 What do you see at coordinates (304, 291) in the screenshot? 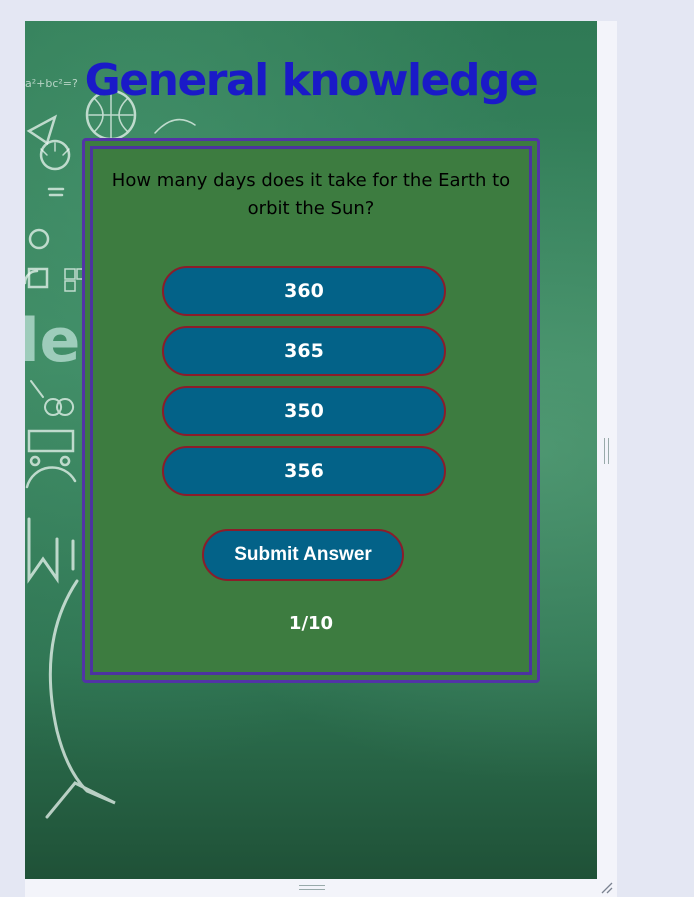
I see `answer-button-1: 360` at bounding box center [304, 291].